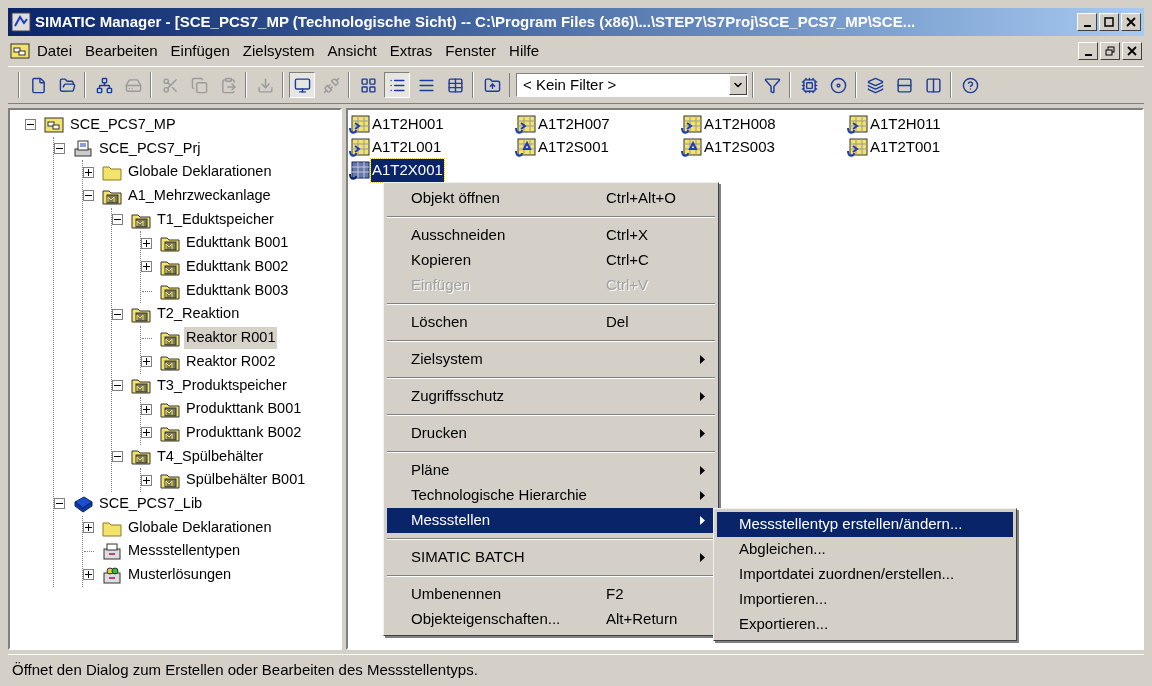  Describe the element at coordinates (200, 51) in the screenshot. I see `menu-item: Einfügen` at that location.